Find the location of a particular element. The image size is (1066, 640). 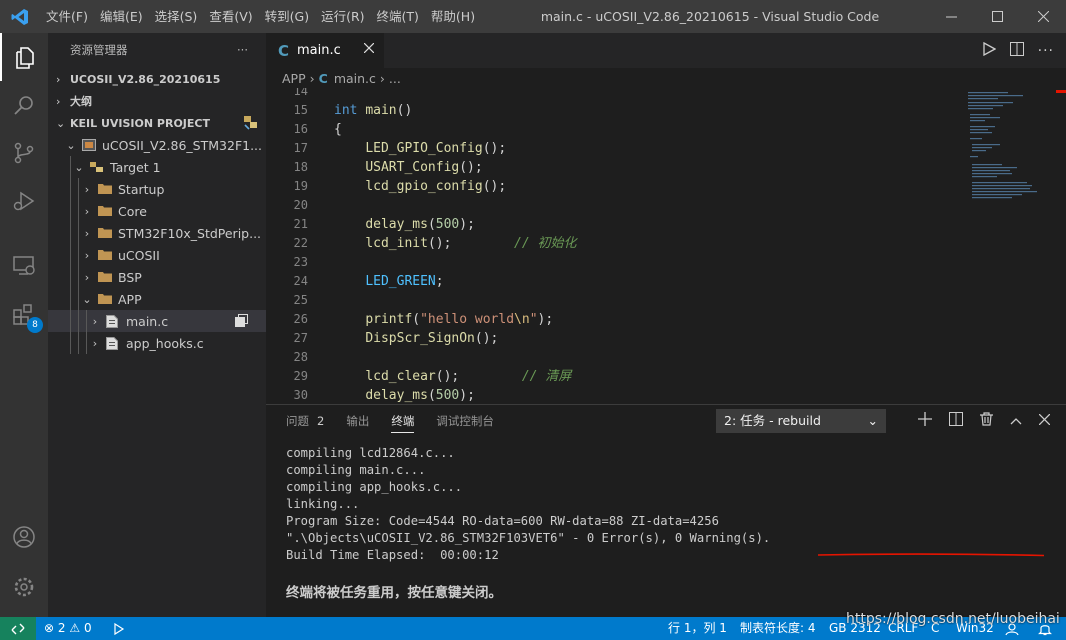

tab-main-c: C main.c is located at coordinates (325, 50).